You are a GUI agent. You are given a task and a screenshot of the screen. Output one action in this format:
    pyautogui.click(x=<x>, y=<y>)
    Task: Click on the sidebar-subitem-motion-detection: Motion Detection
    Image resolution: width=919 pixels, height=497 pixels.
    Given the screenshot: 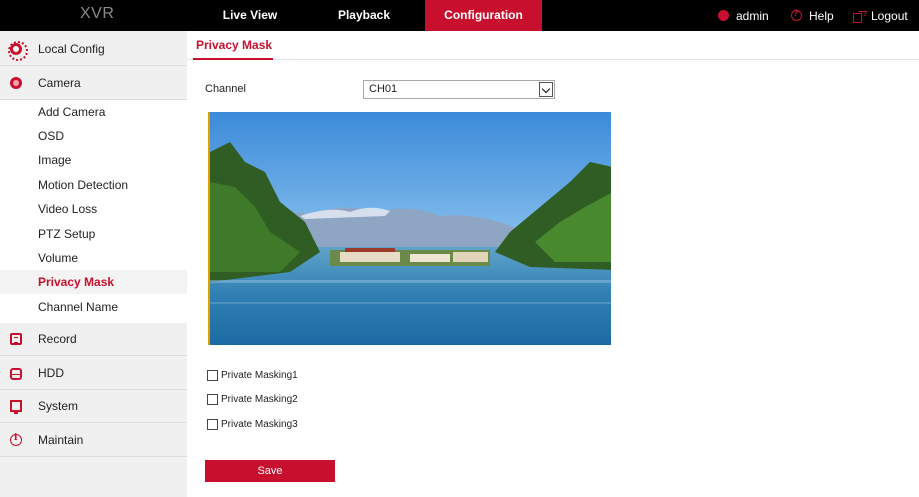 What is the action you would take?
    pyautogui.click(x=93, y=185)
    